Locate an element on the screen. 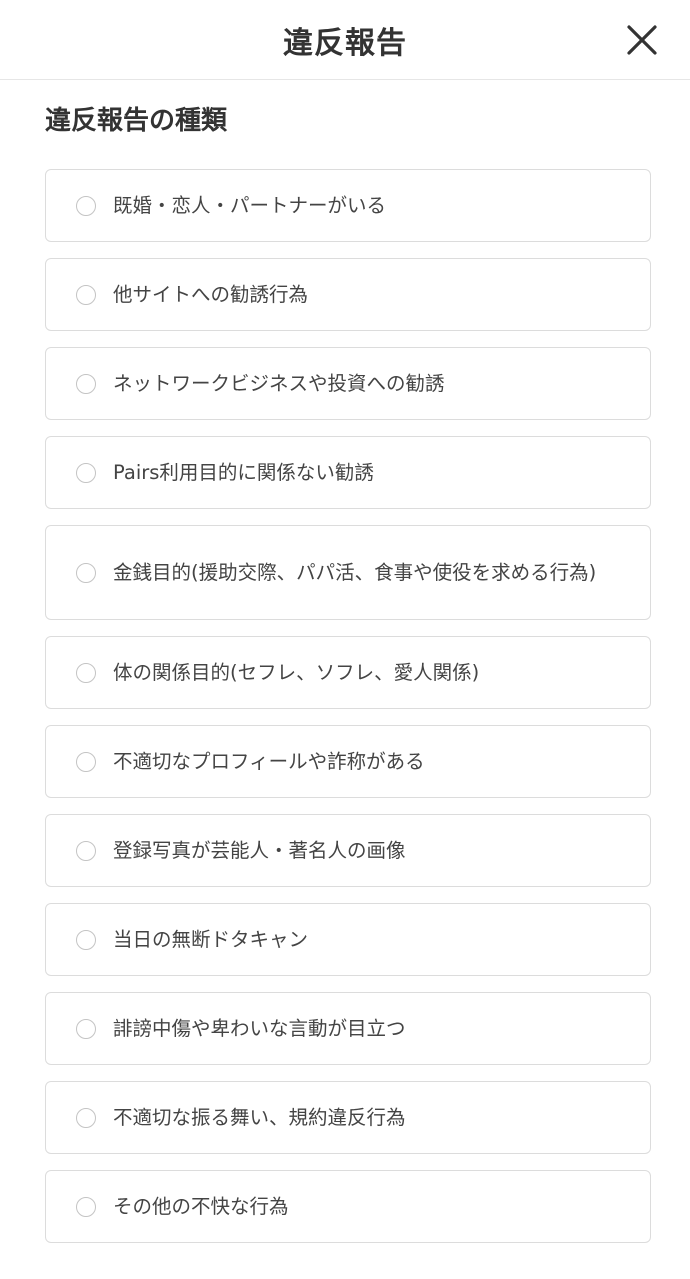  option-no-show: 当日の無断ドタキャン is located at coordinates (348, 939).